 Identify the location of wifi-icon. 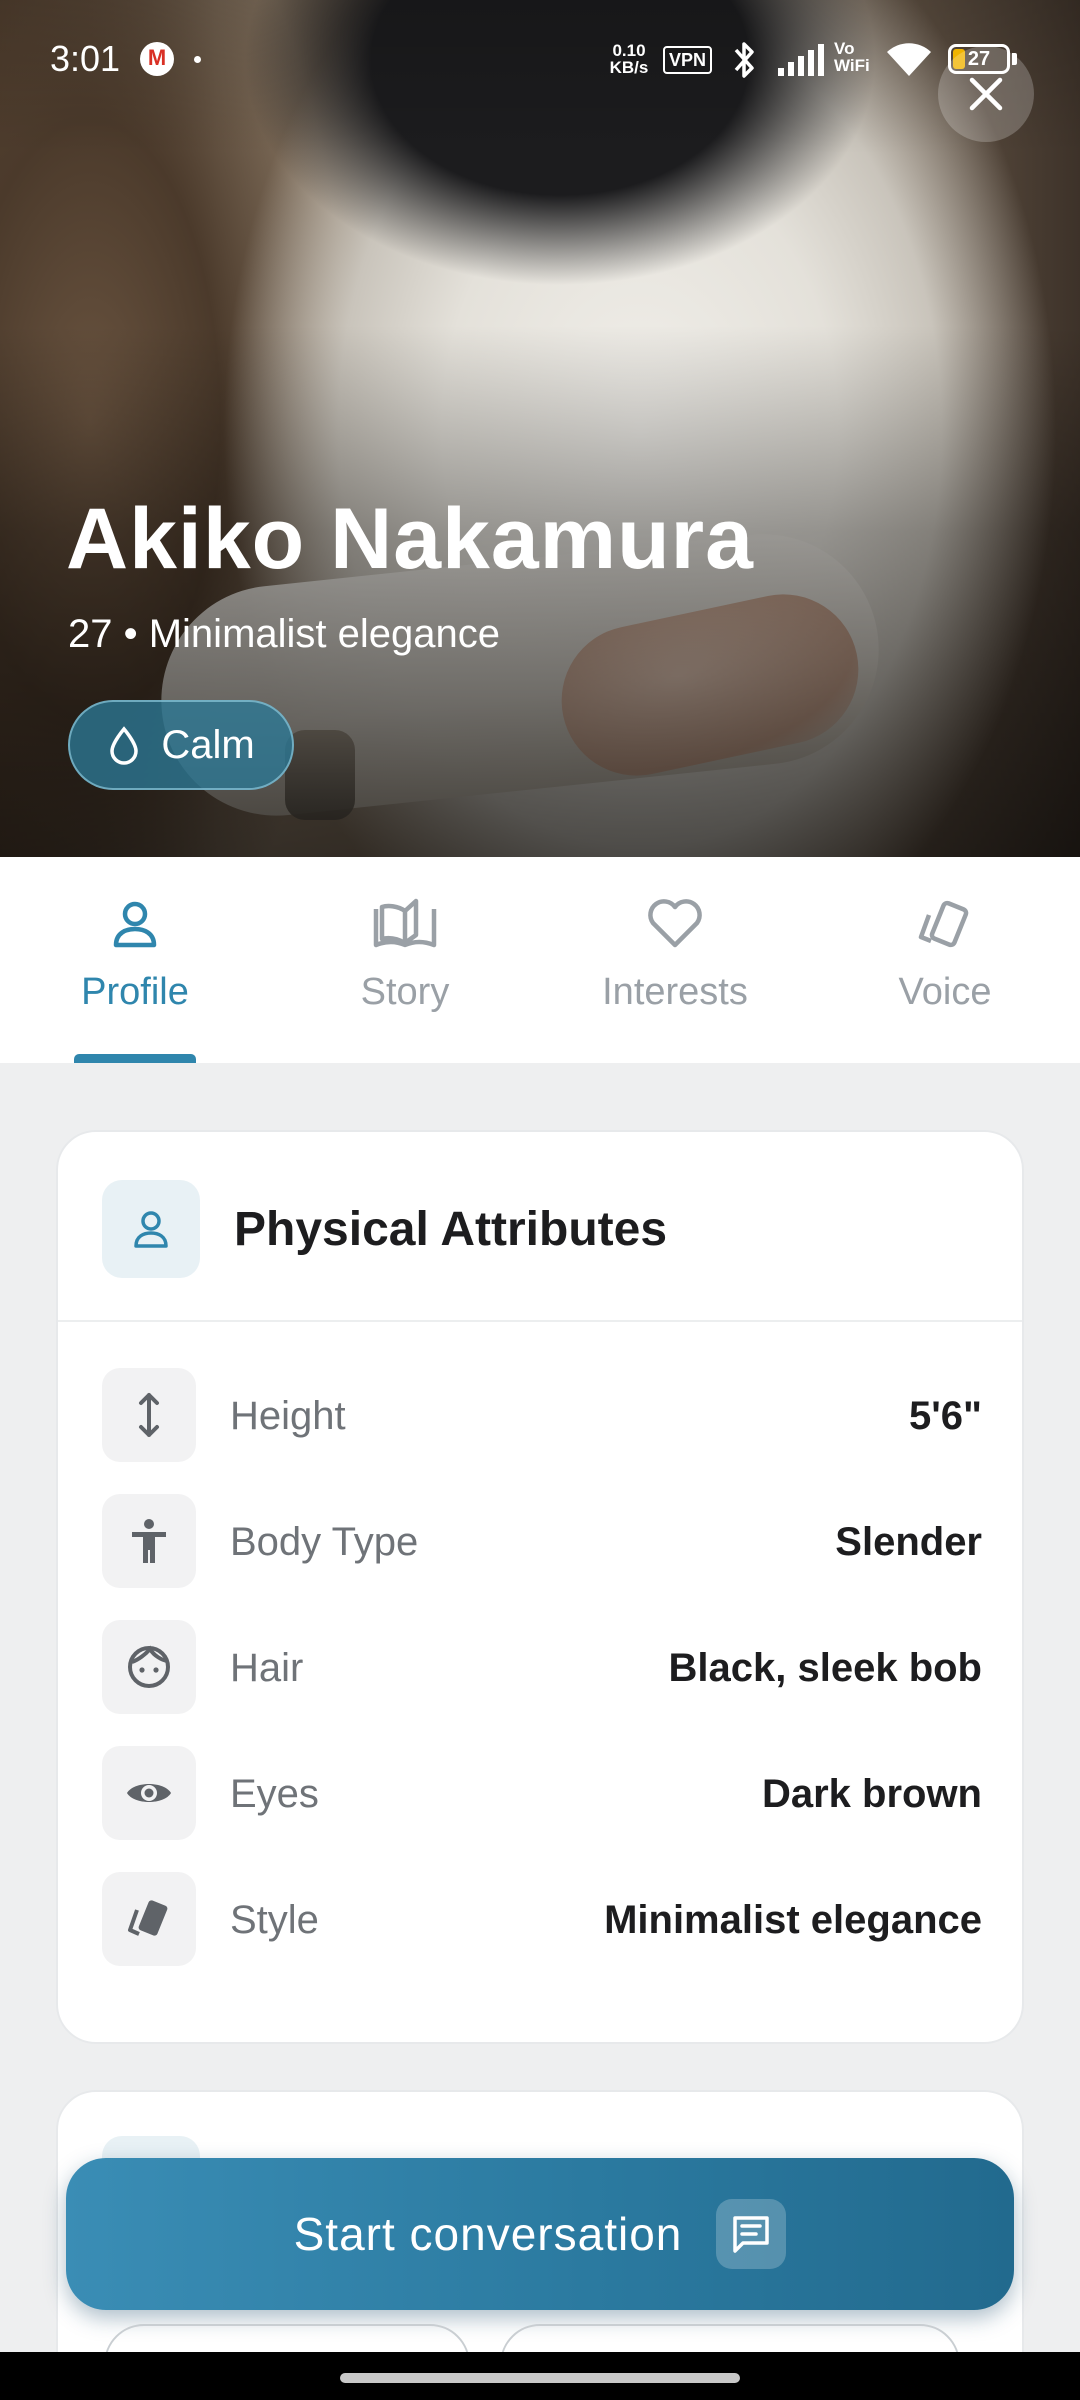
(909, 59).